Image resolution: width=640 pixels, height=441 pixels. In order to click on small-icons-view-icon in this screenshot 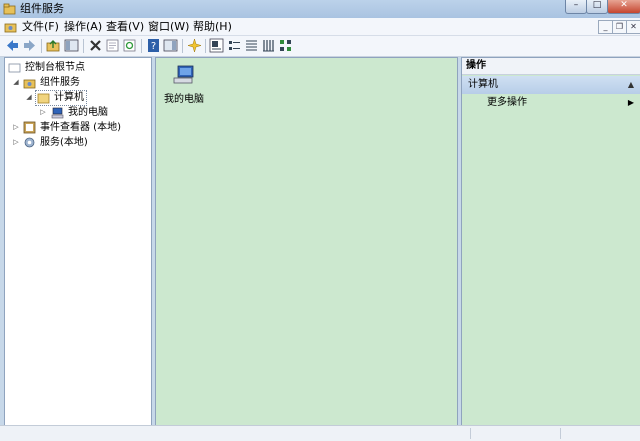, I will do `click(234, 45)`.